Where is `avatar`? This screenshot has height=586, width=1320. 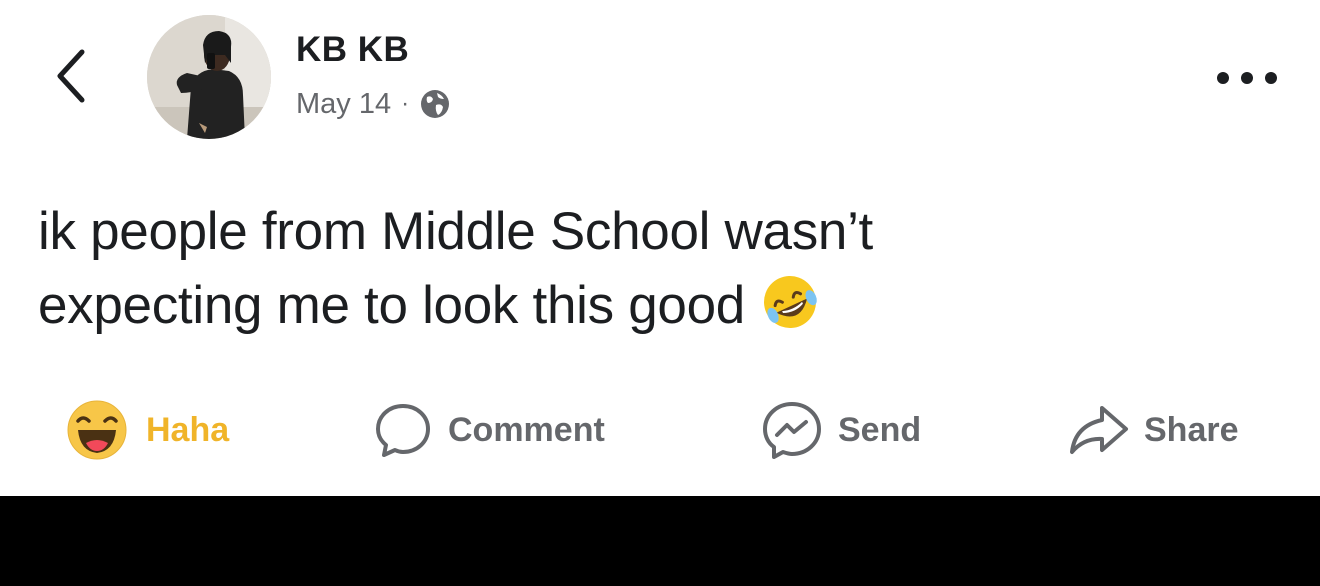 avatar is located at coordinates (209, 77).